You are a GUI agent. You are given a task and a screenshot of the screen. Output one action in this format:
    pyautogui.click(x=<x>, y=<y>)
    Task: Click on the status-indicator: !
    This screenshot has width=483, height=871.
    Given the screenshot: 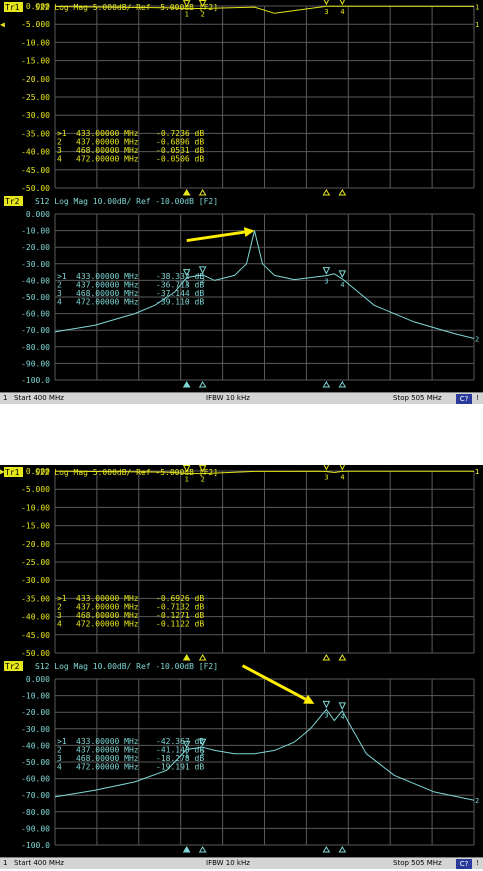 What is the action you would take?
    pyautogui.click(x=477, y=863)
    